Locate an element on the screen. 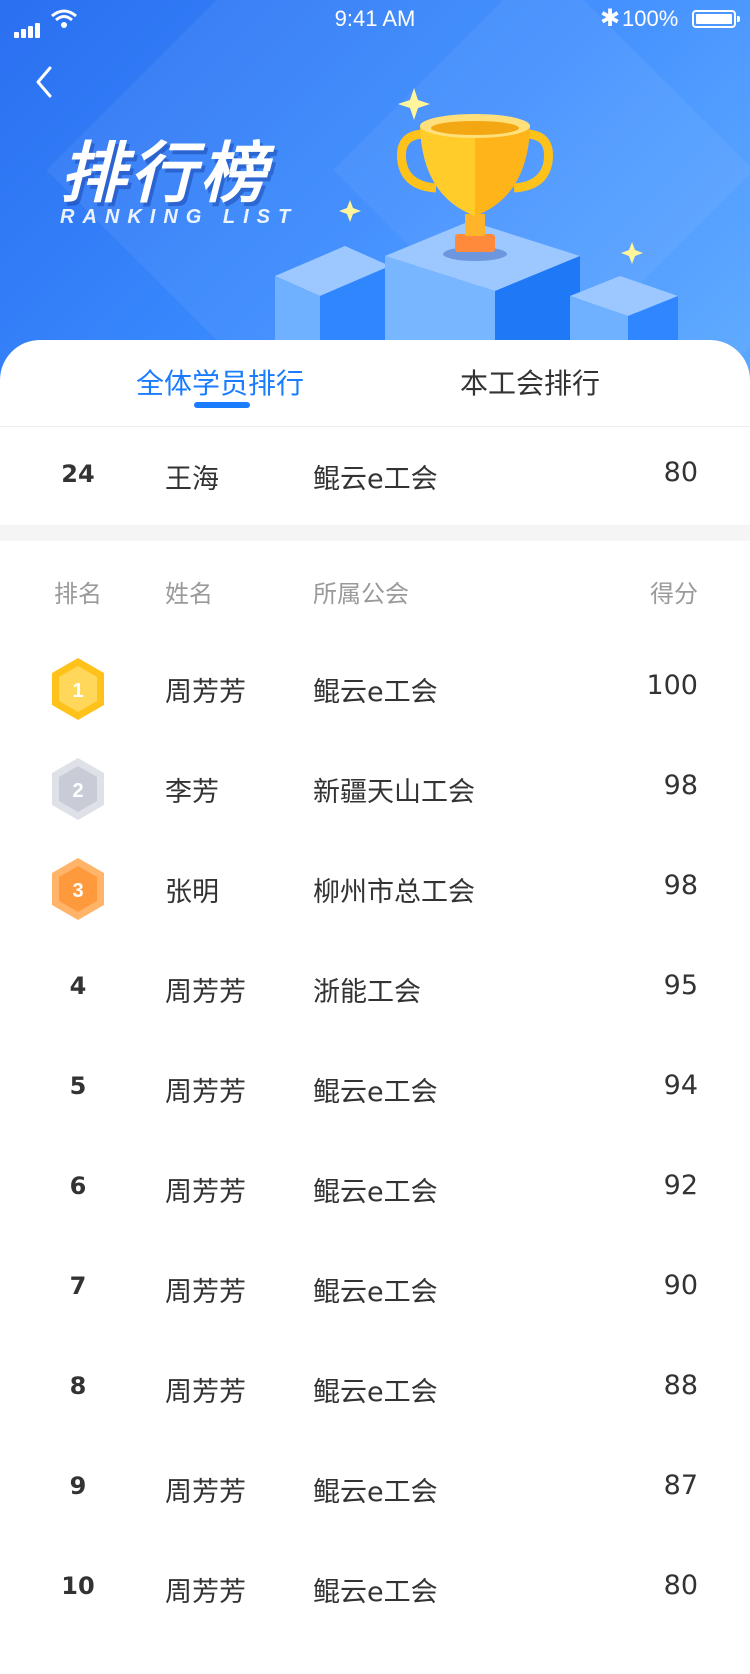  bronze-medal-icon: 3 is located at coordinates (78, 889).